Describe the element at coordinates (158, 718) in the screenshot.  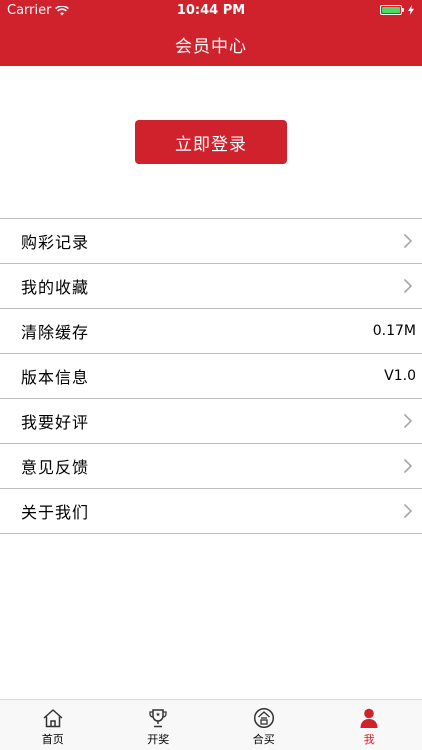
I see `trophy-icon` at that location.